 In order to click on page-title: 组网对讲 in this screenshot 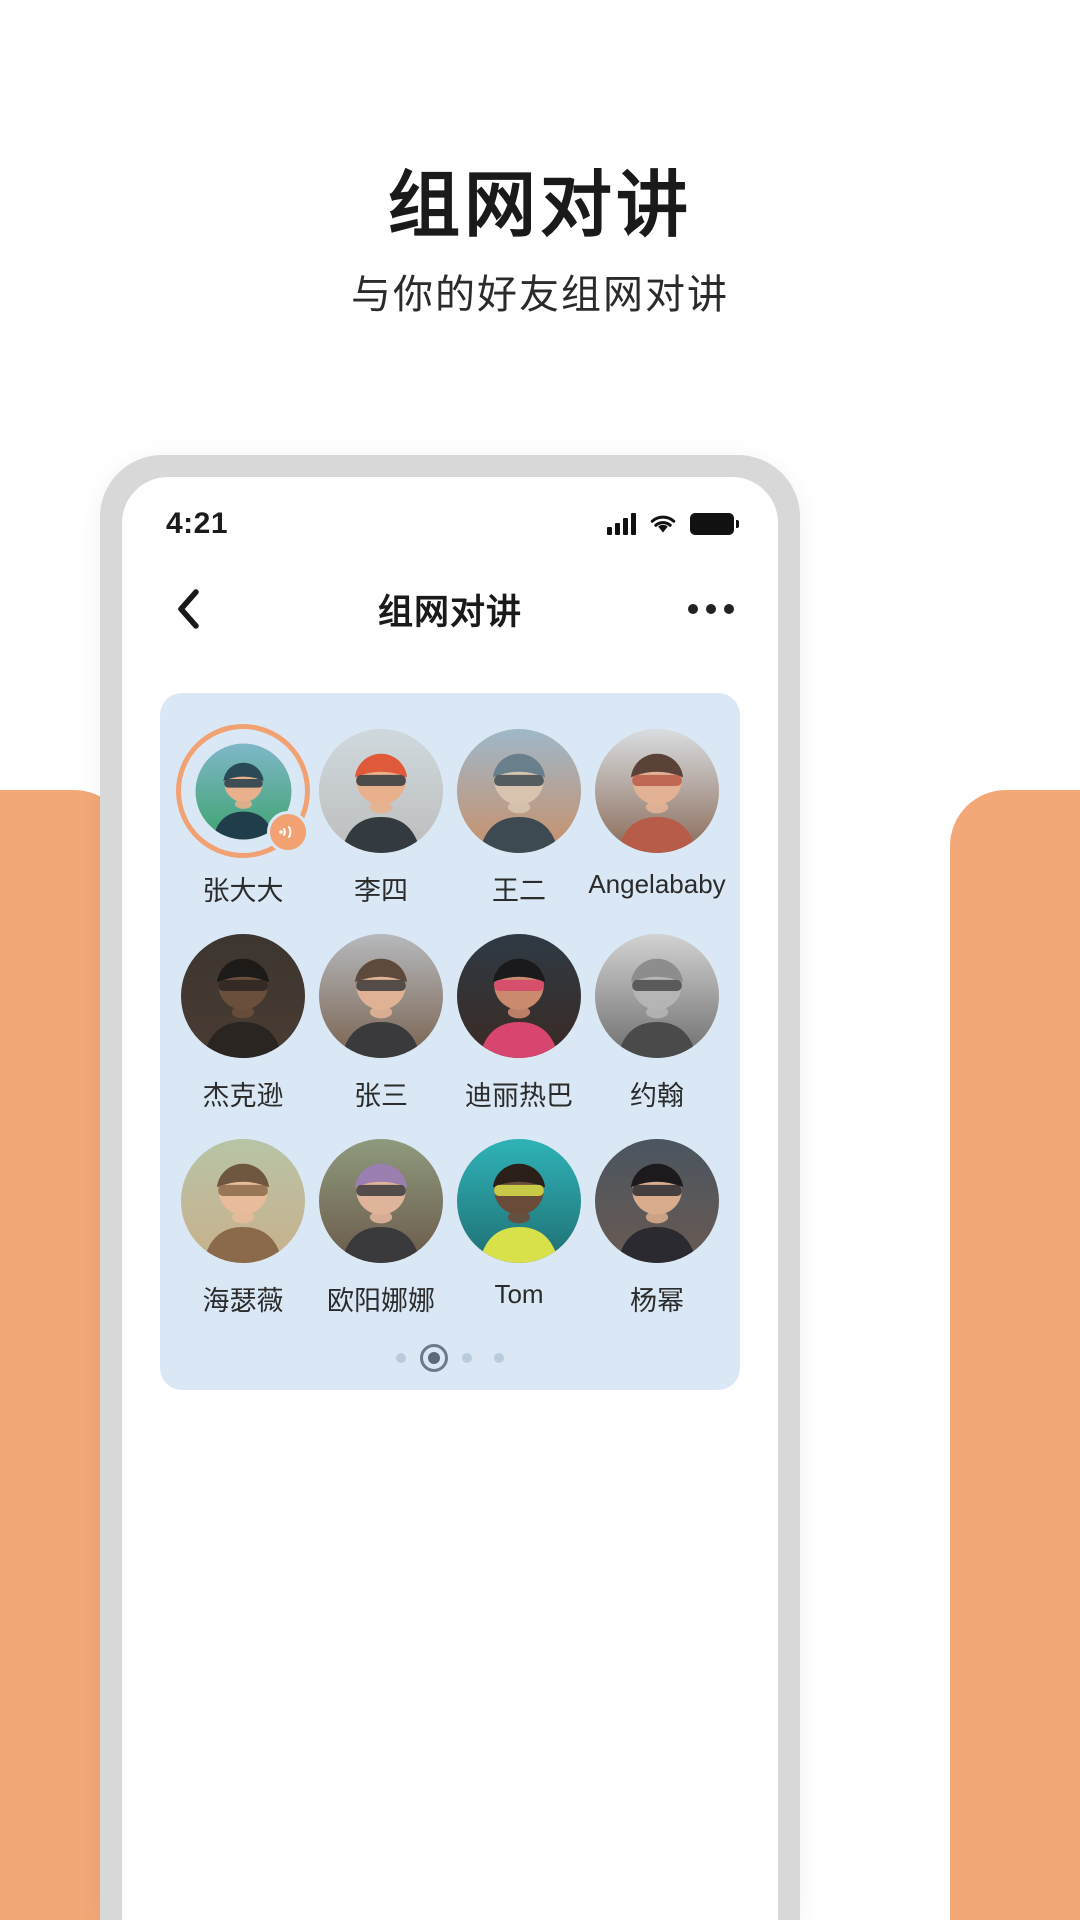, I will do `click(539, 206)`.